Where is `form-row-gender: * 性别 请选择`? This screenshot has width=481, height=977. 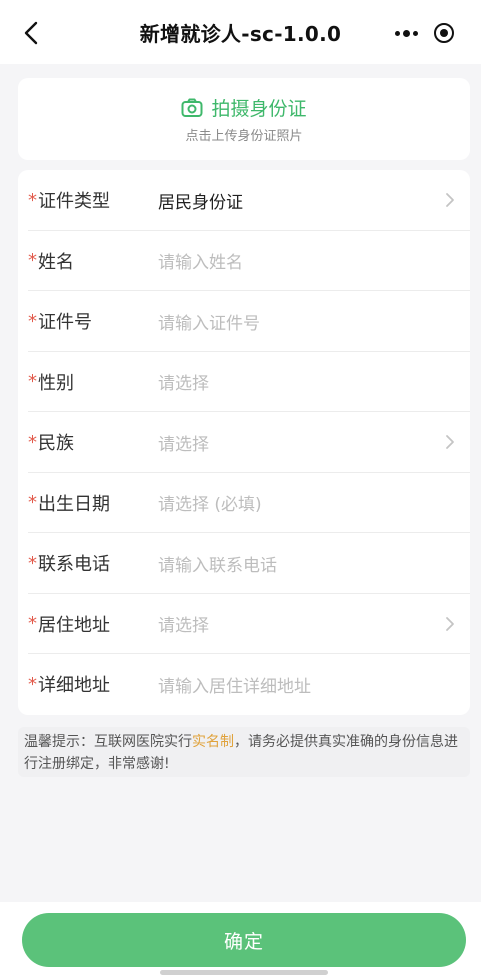
form-row-gender: * 性别 请选择 is located at coordinates (244, 382).